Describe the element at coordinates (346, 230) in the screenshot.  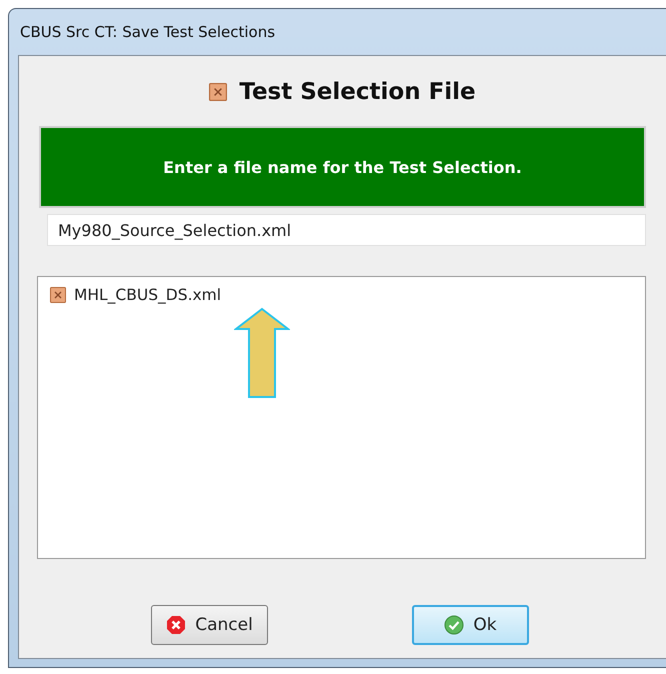
I see `filename-field: My980_Source_Selection.xml` at that location.